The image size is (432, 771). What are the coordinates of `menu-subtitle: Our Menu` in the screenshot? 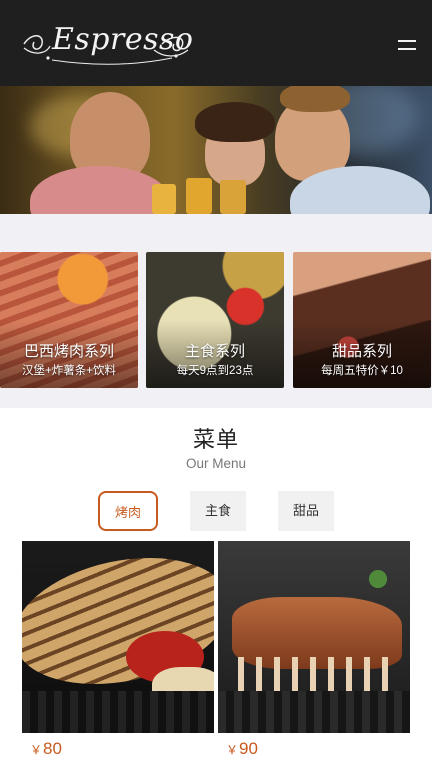 It's located at (216, 463).